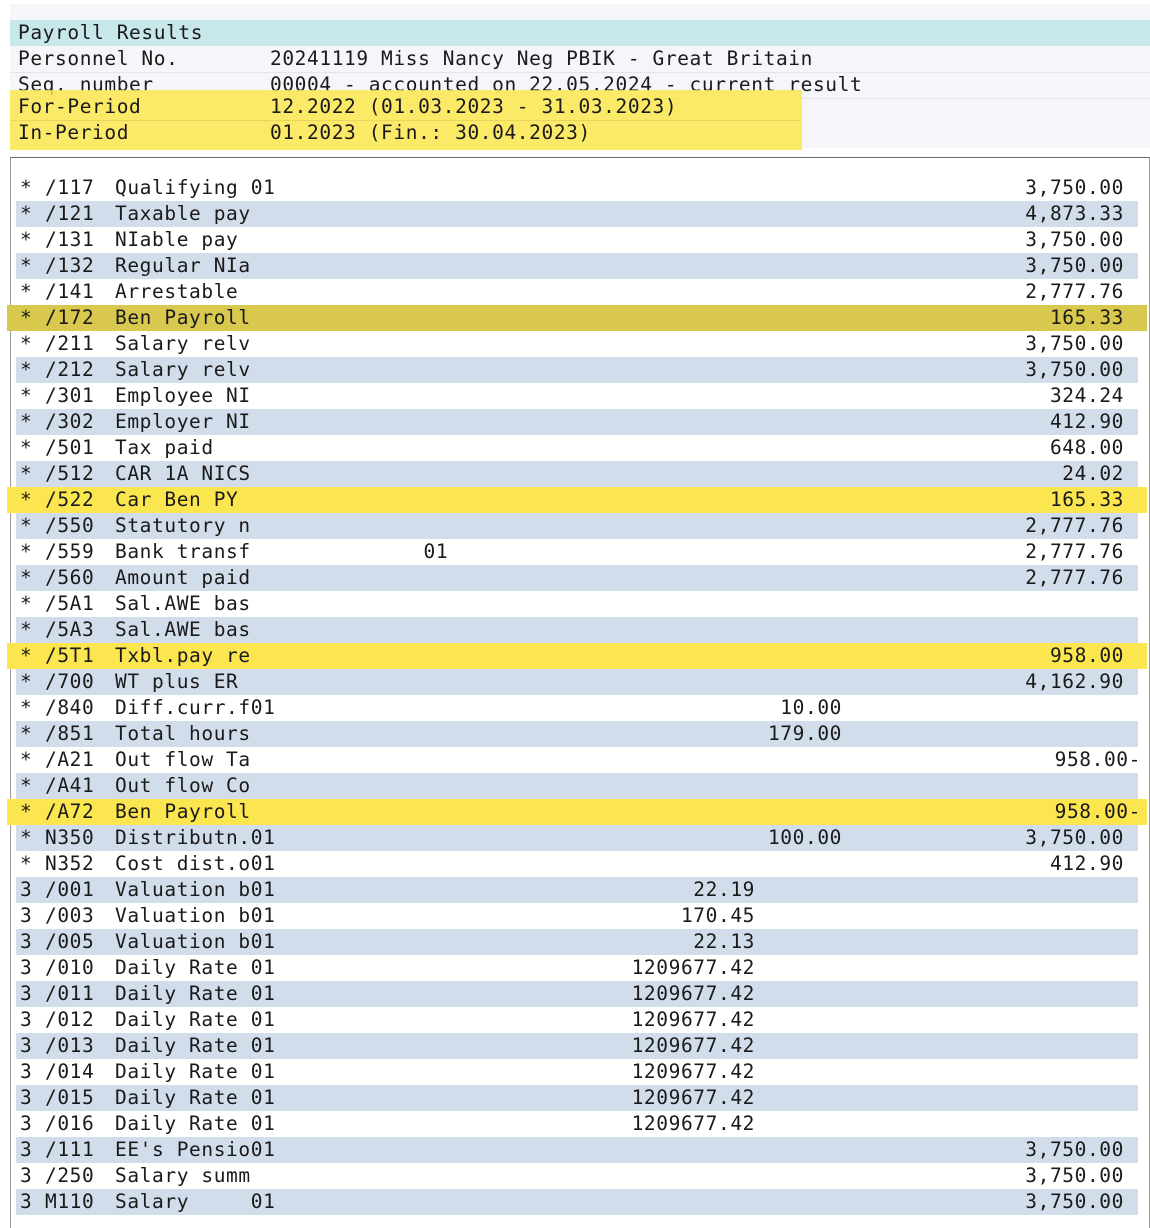 This screenshot has width=1150, height=1228. I want to click on result-row: * /A72 Ben Payroll 958.00-, so click(577, 812).